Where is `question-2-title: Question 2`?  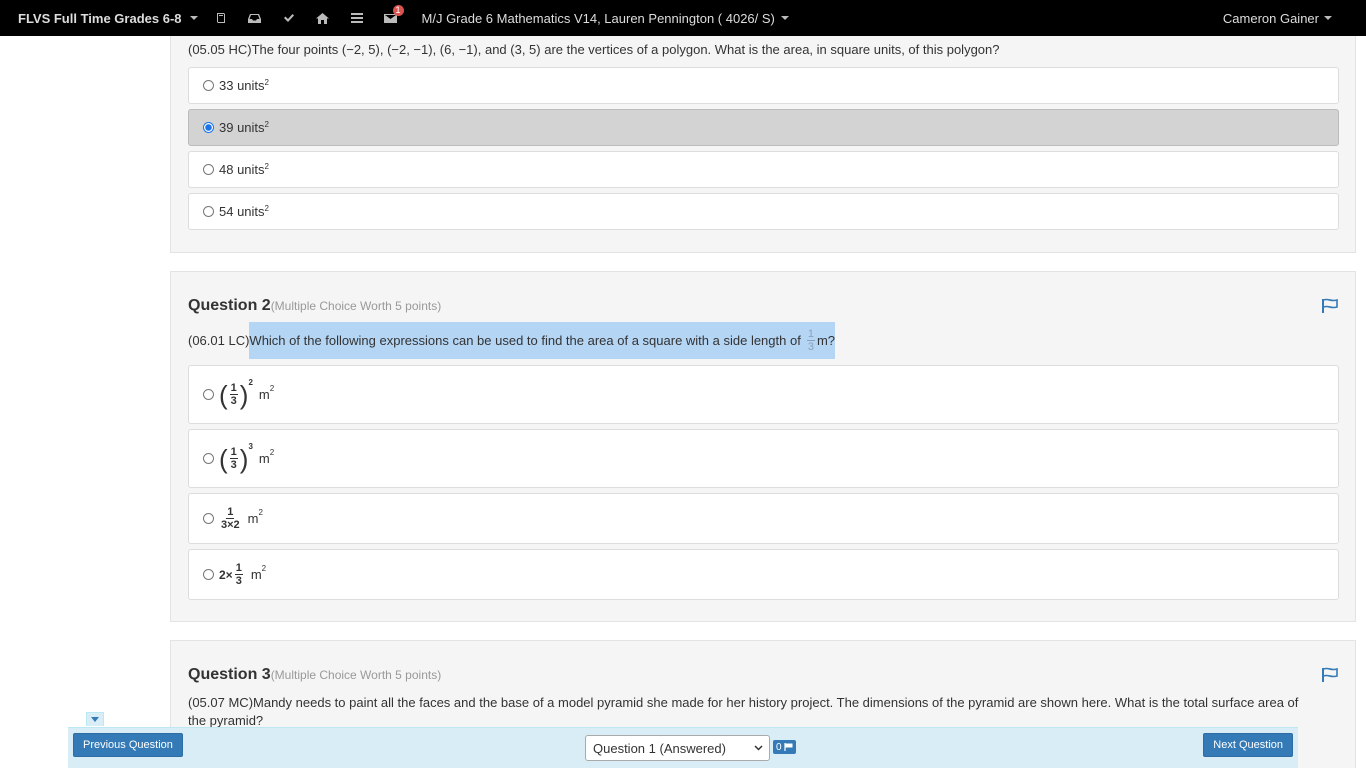 question-2-title: Question 2 is located at coordinates (229, 305).